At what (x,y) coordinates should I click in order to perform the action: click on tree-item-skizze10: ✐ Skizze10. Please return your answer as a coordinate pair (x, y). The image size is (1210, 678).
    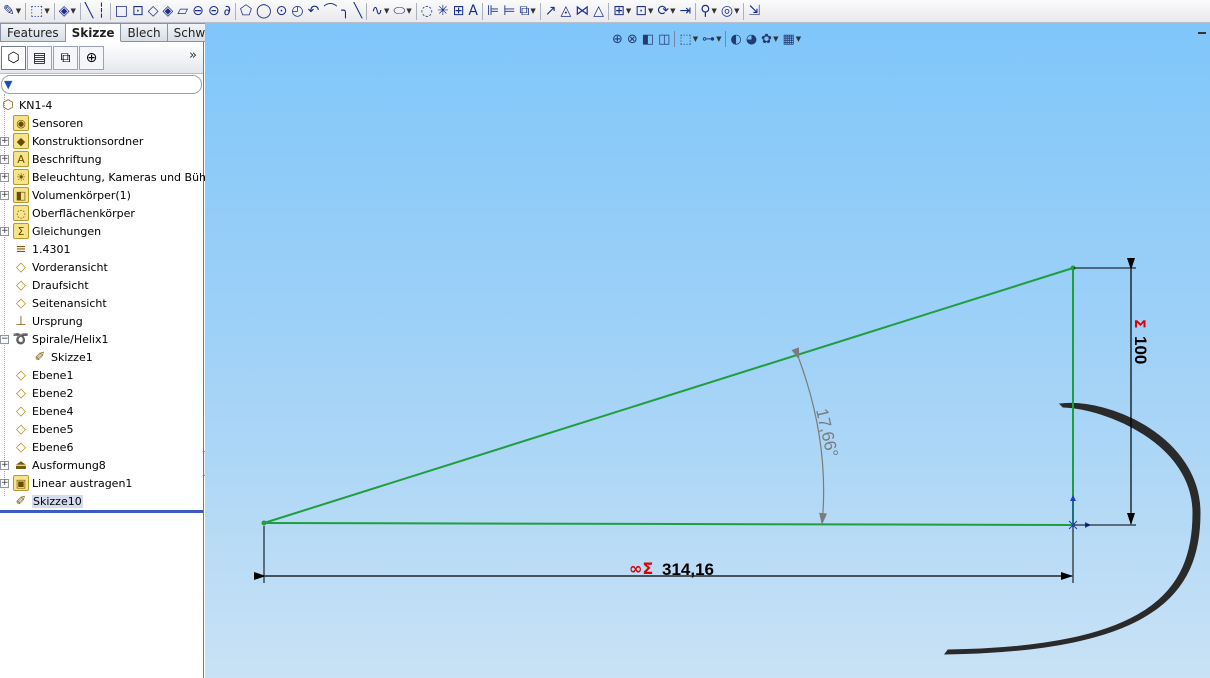
    Looking at the image, I should click on (48, 501).